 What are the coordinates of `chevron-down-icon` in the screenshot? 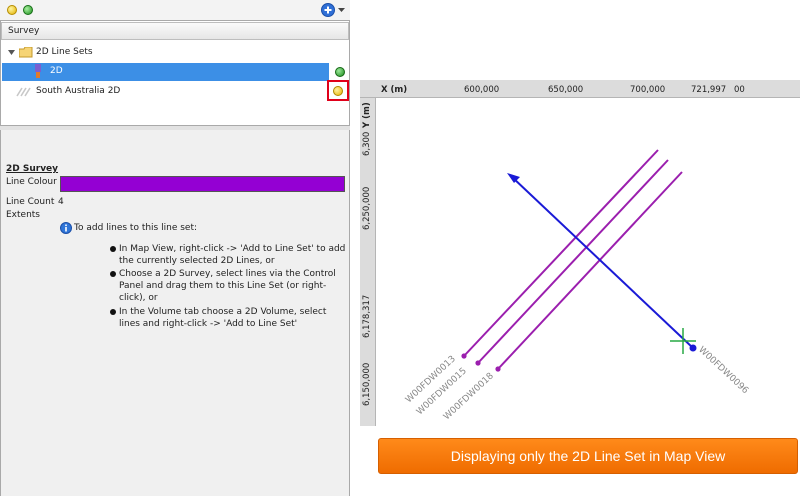 It's located at (341, 10).